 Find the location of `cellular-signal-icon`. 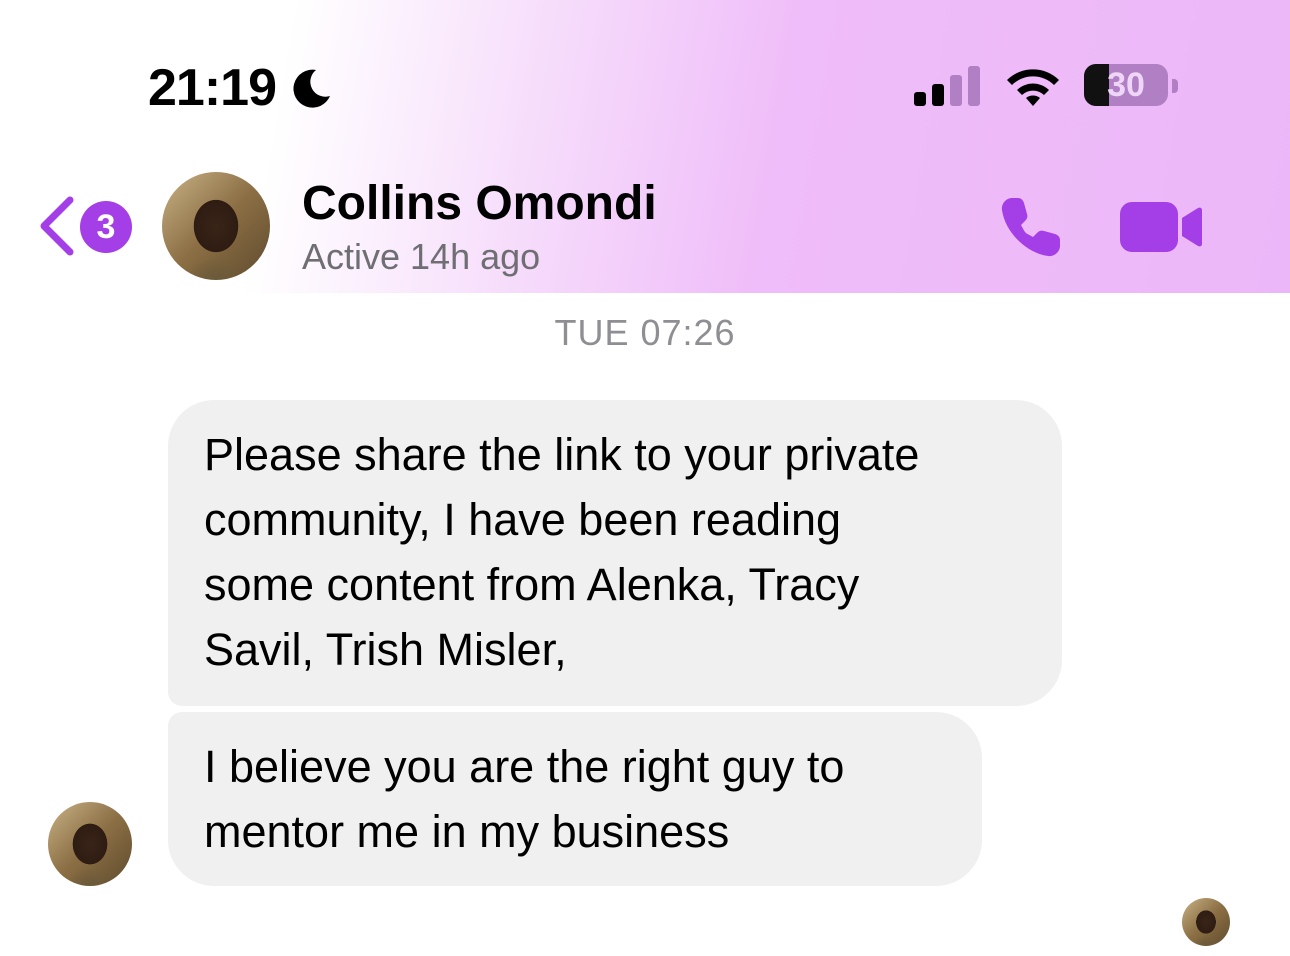

cellular-signal-icon is located at coordinates (947, 86).